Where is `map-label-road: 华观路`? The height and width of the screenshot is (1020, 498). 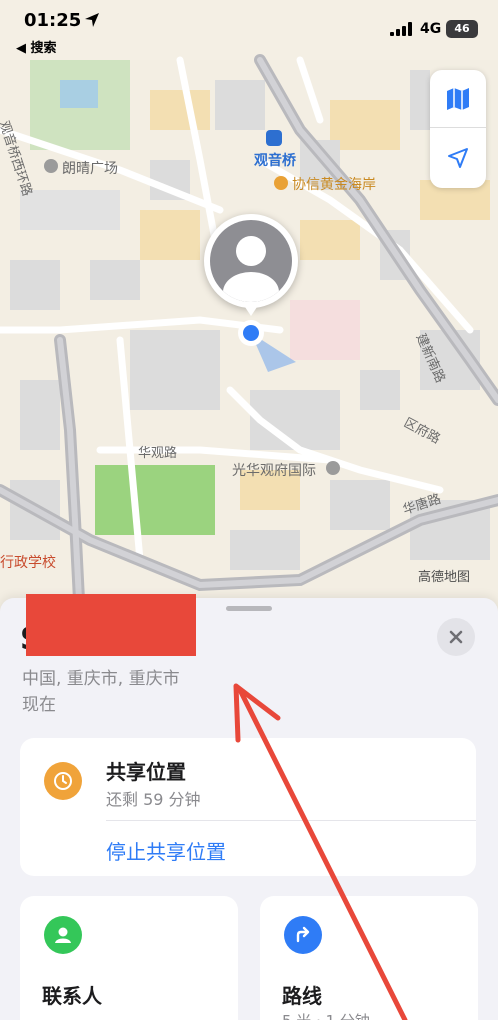 map-label-road: 华观路 is located at coordinates (158, 453).